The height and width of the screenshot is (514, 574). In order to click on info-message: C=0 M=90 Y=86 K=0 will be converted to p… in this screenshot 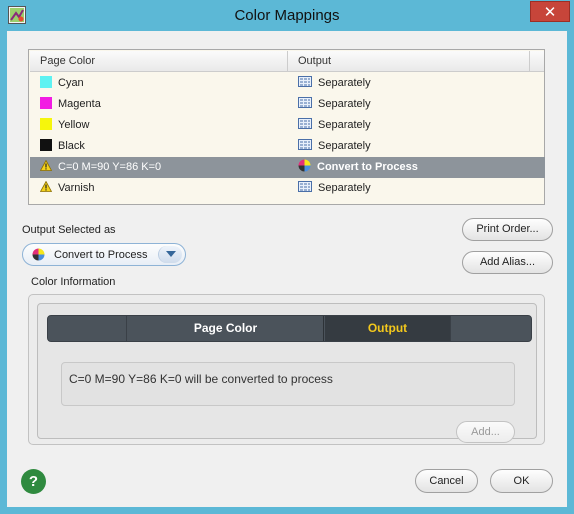, I will do `click(201, 379)`.